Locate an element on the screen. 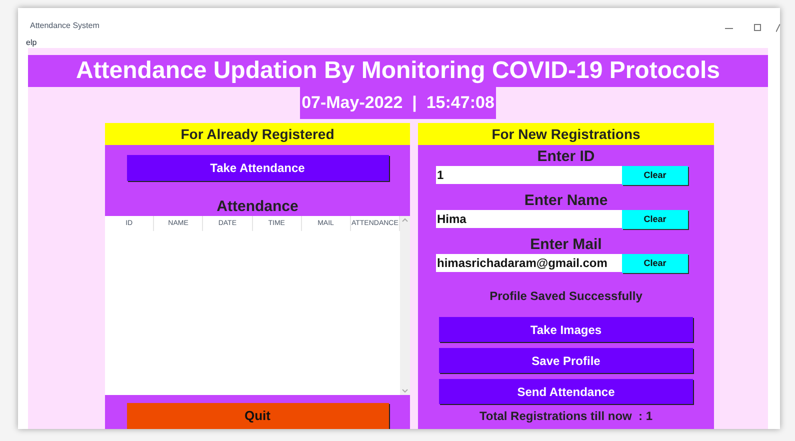 The height and width of the screenshot is (441, 795). take-attendance-button: Take Attendance is located at coordinates (257, 168).